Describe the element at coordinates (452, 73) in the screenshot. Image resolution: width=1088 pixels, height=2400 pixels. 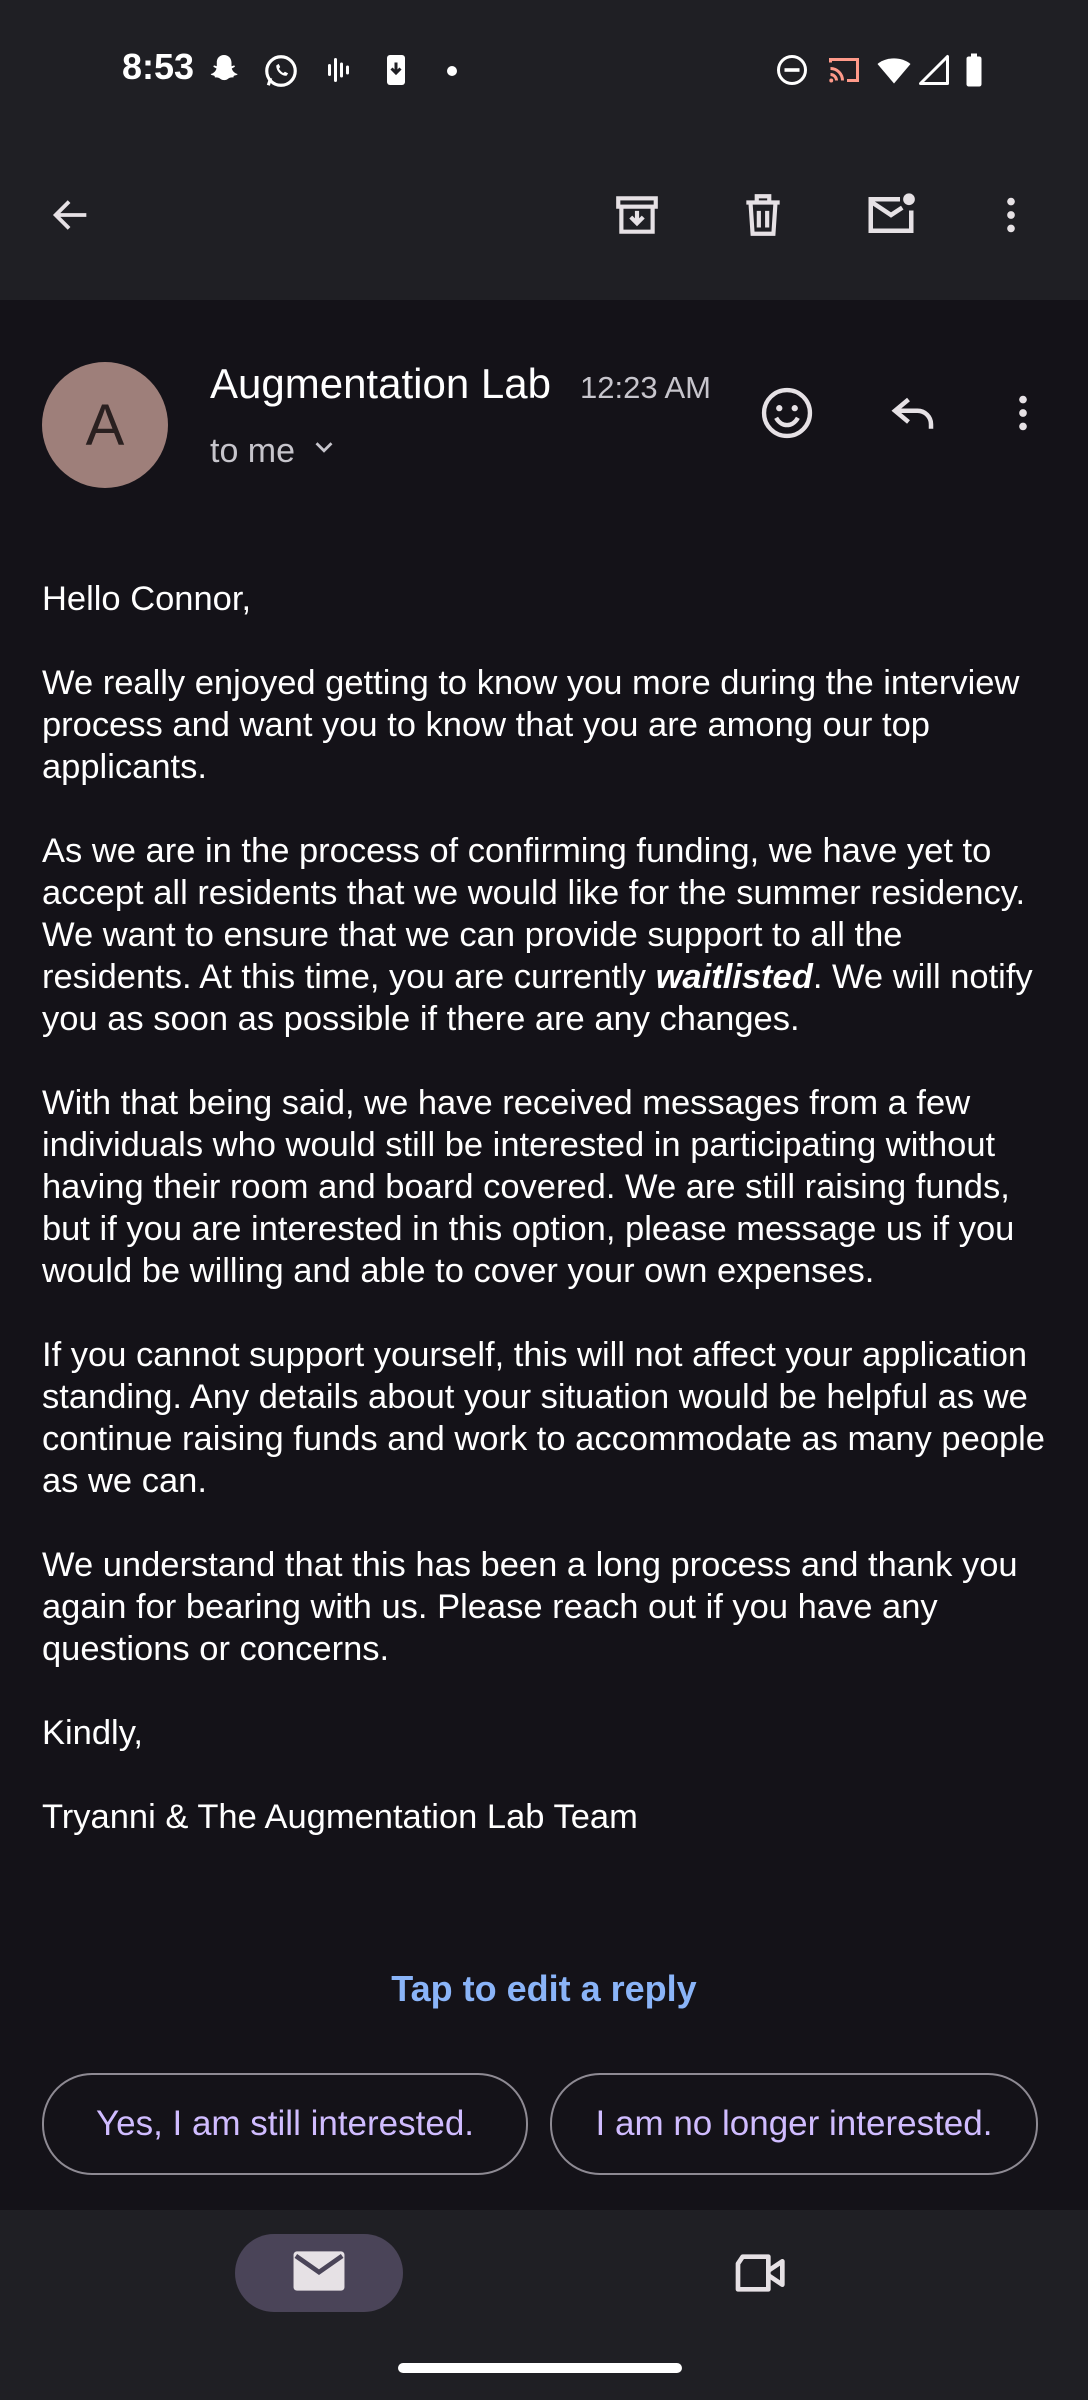
I see `dot-icon` at that location.